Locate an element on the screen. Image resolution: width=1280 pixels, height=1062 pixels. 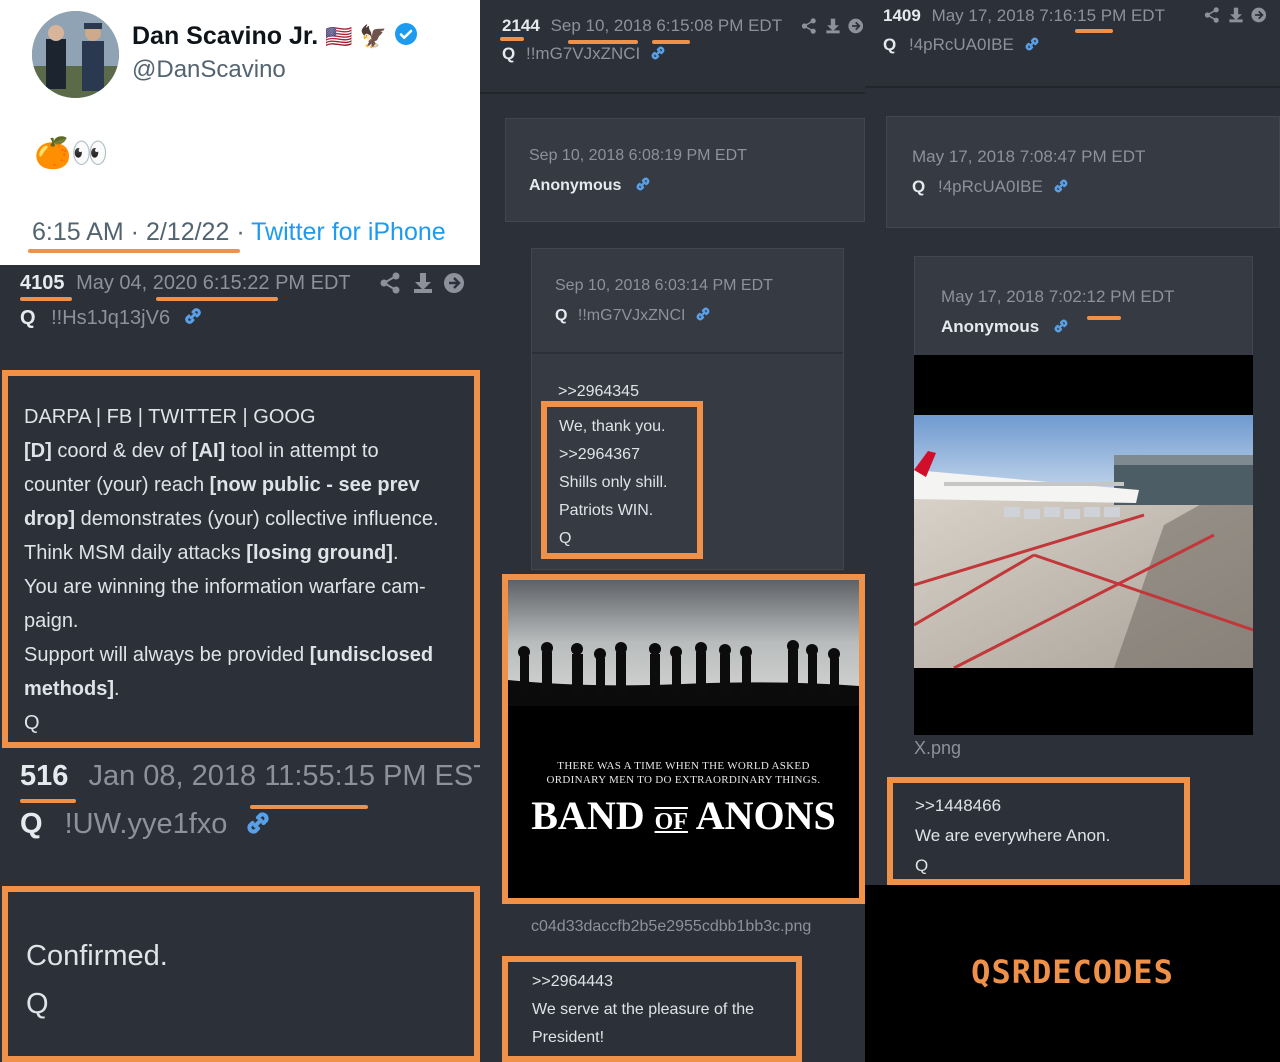
airport-photo is located at coordinates (1083, 541).